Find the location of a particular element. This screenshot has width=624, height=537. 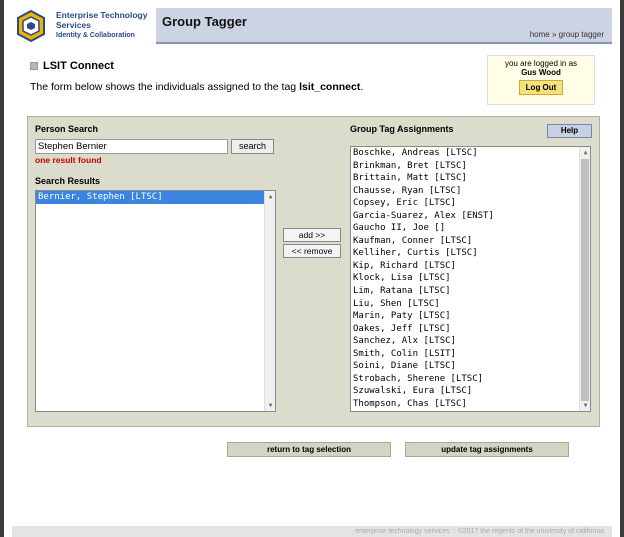

person-search-label: Person Search is located at coordinates (67, 129).